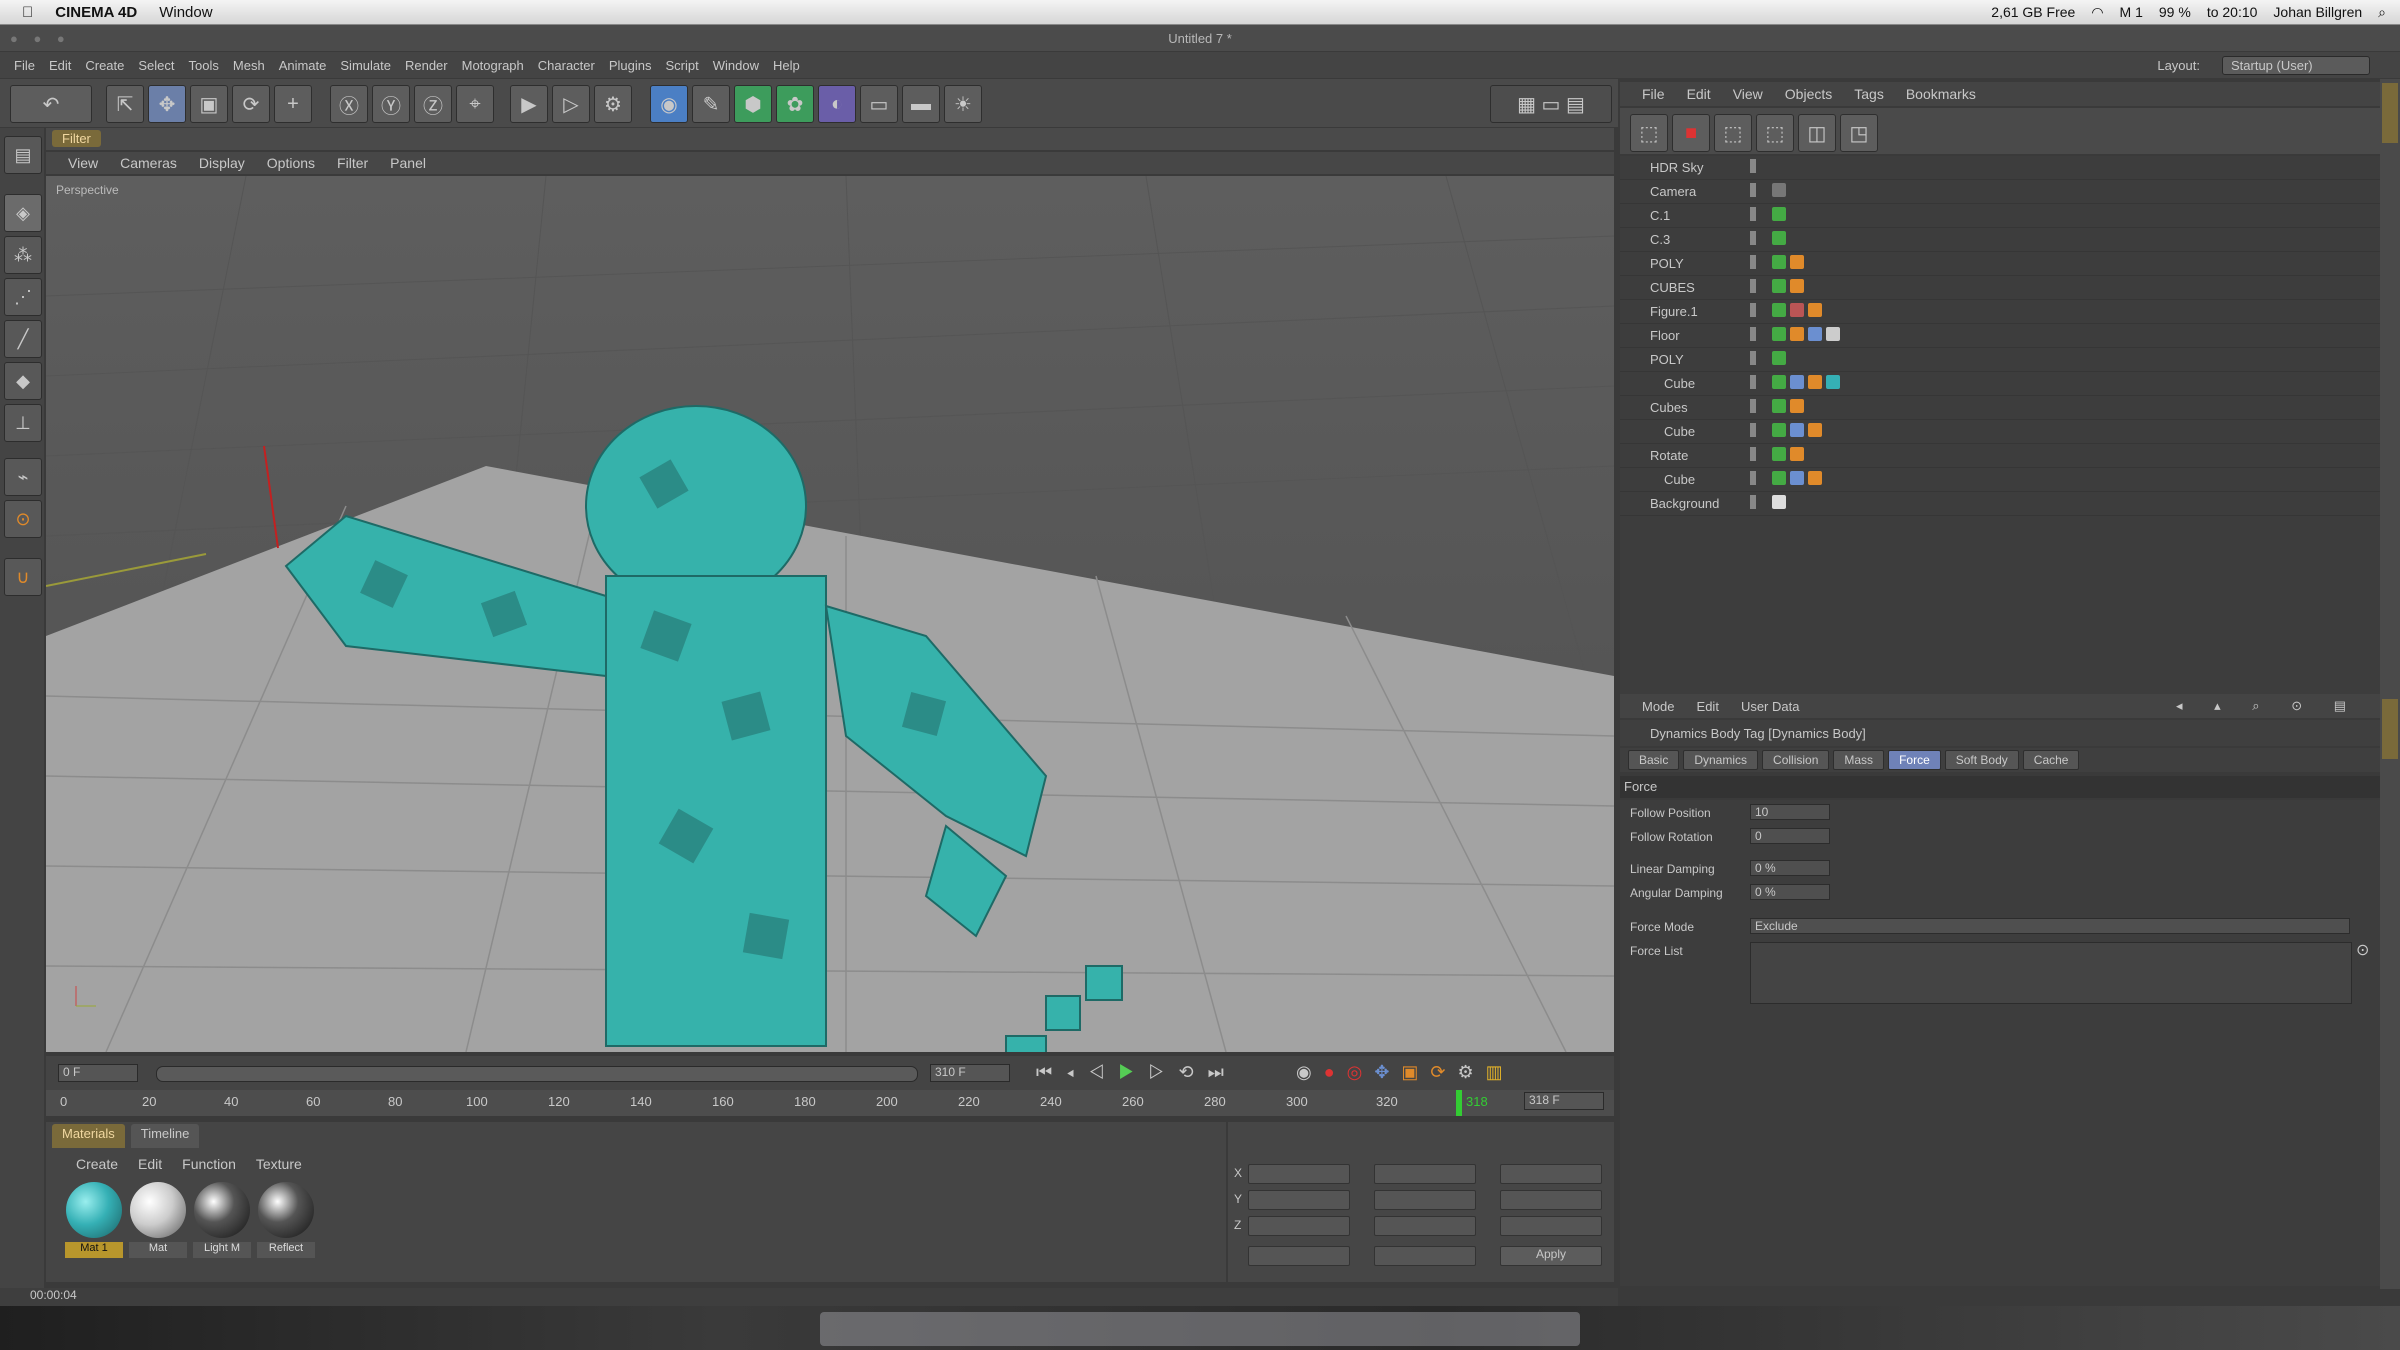 The image size is (2400, 1350). What do you see at coordinates (1790, 892) in the screenshot?
I see `angular-damping-field: 0 %` at bounding box center [1790, 892].